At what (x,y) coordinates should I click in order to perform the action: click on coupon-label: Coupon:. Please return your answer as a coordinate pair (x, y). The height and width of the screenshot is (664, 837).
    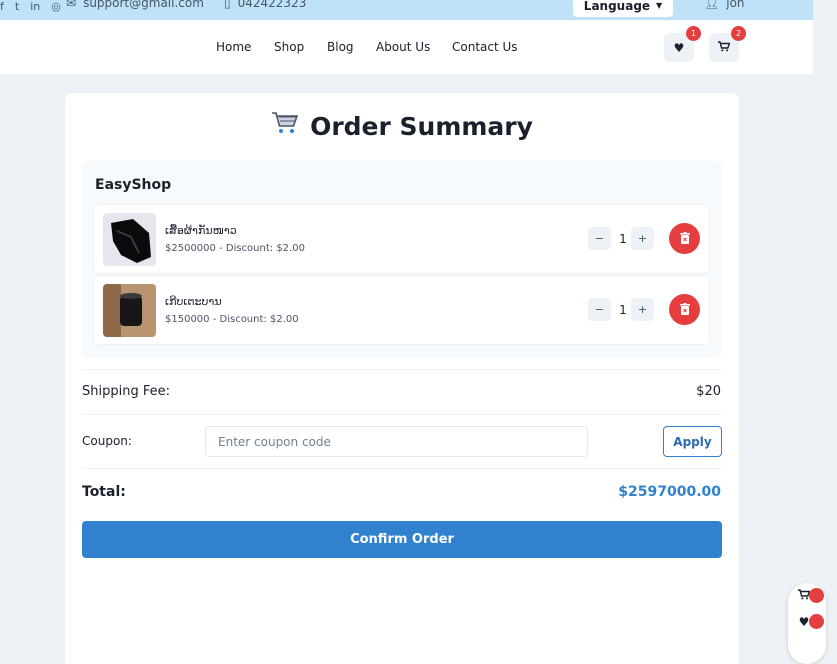
    Looking at the image, I should click on (107, 441).